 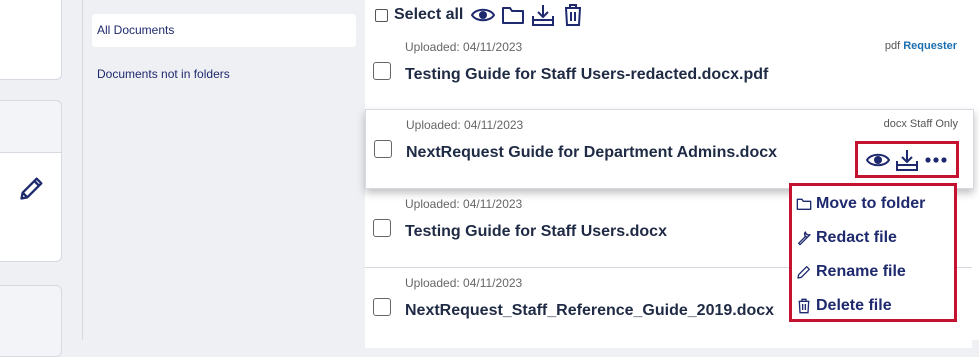 I want to click on file-meta: docx Staff Only, so click(x=921, y=124).